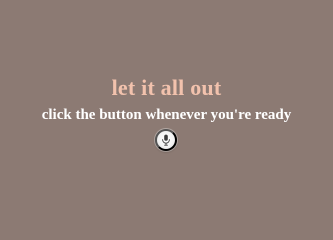 The height and width of the screenshot is (240, 333). I want to click on microphone-icon, so click(166, 140).